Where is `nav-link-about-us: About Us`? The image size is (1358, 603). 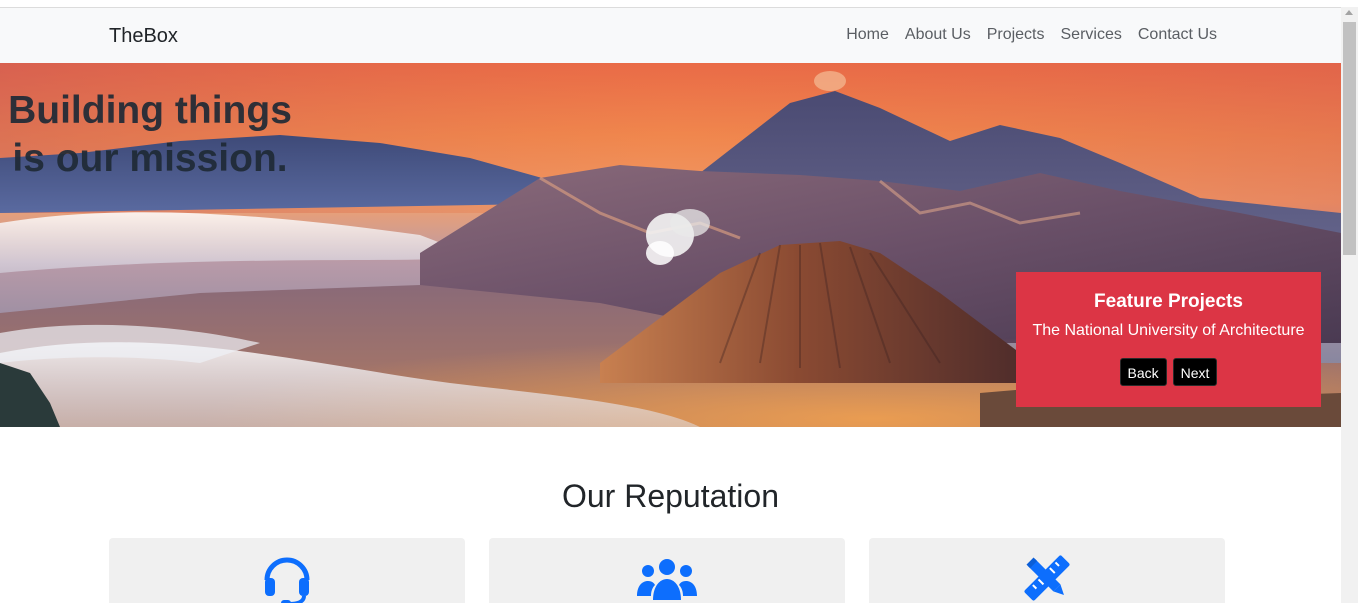 nav-link-about-us: About Us is located at coordinates (938, 35).